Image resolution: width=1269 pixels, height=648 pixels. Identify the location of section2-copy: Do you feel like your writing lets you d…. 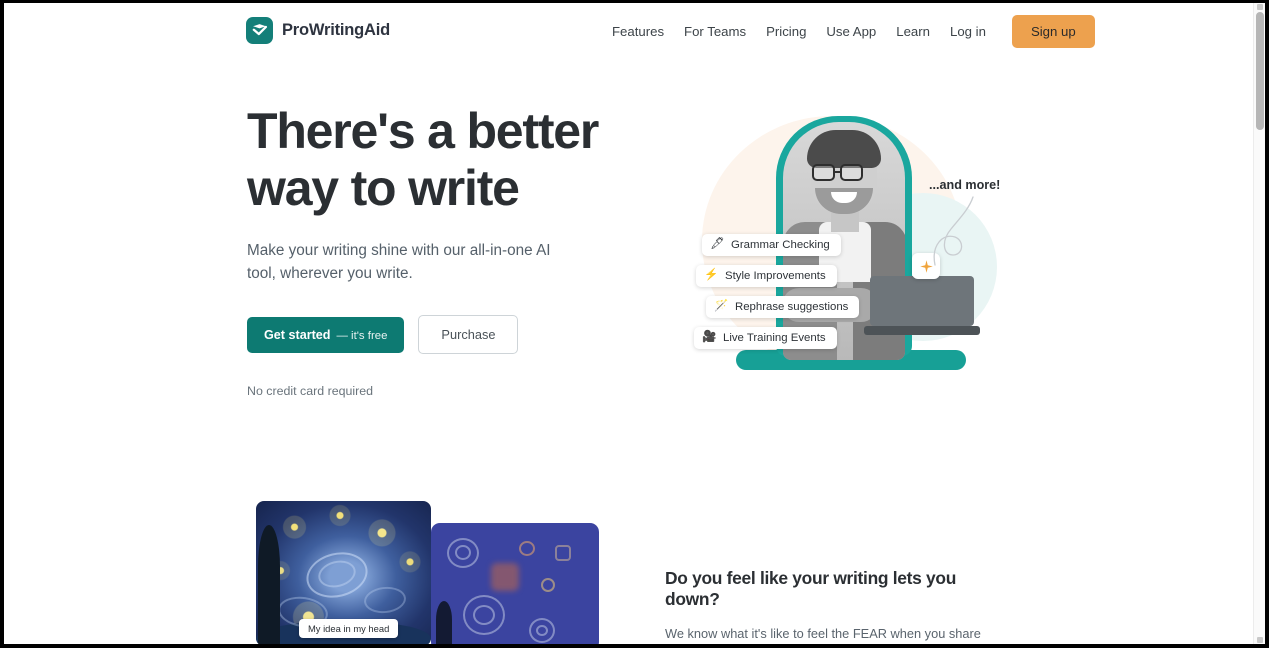
(840, 606).